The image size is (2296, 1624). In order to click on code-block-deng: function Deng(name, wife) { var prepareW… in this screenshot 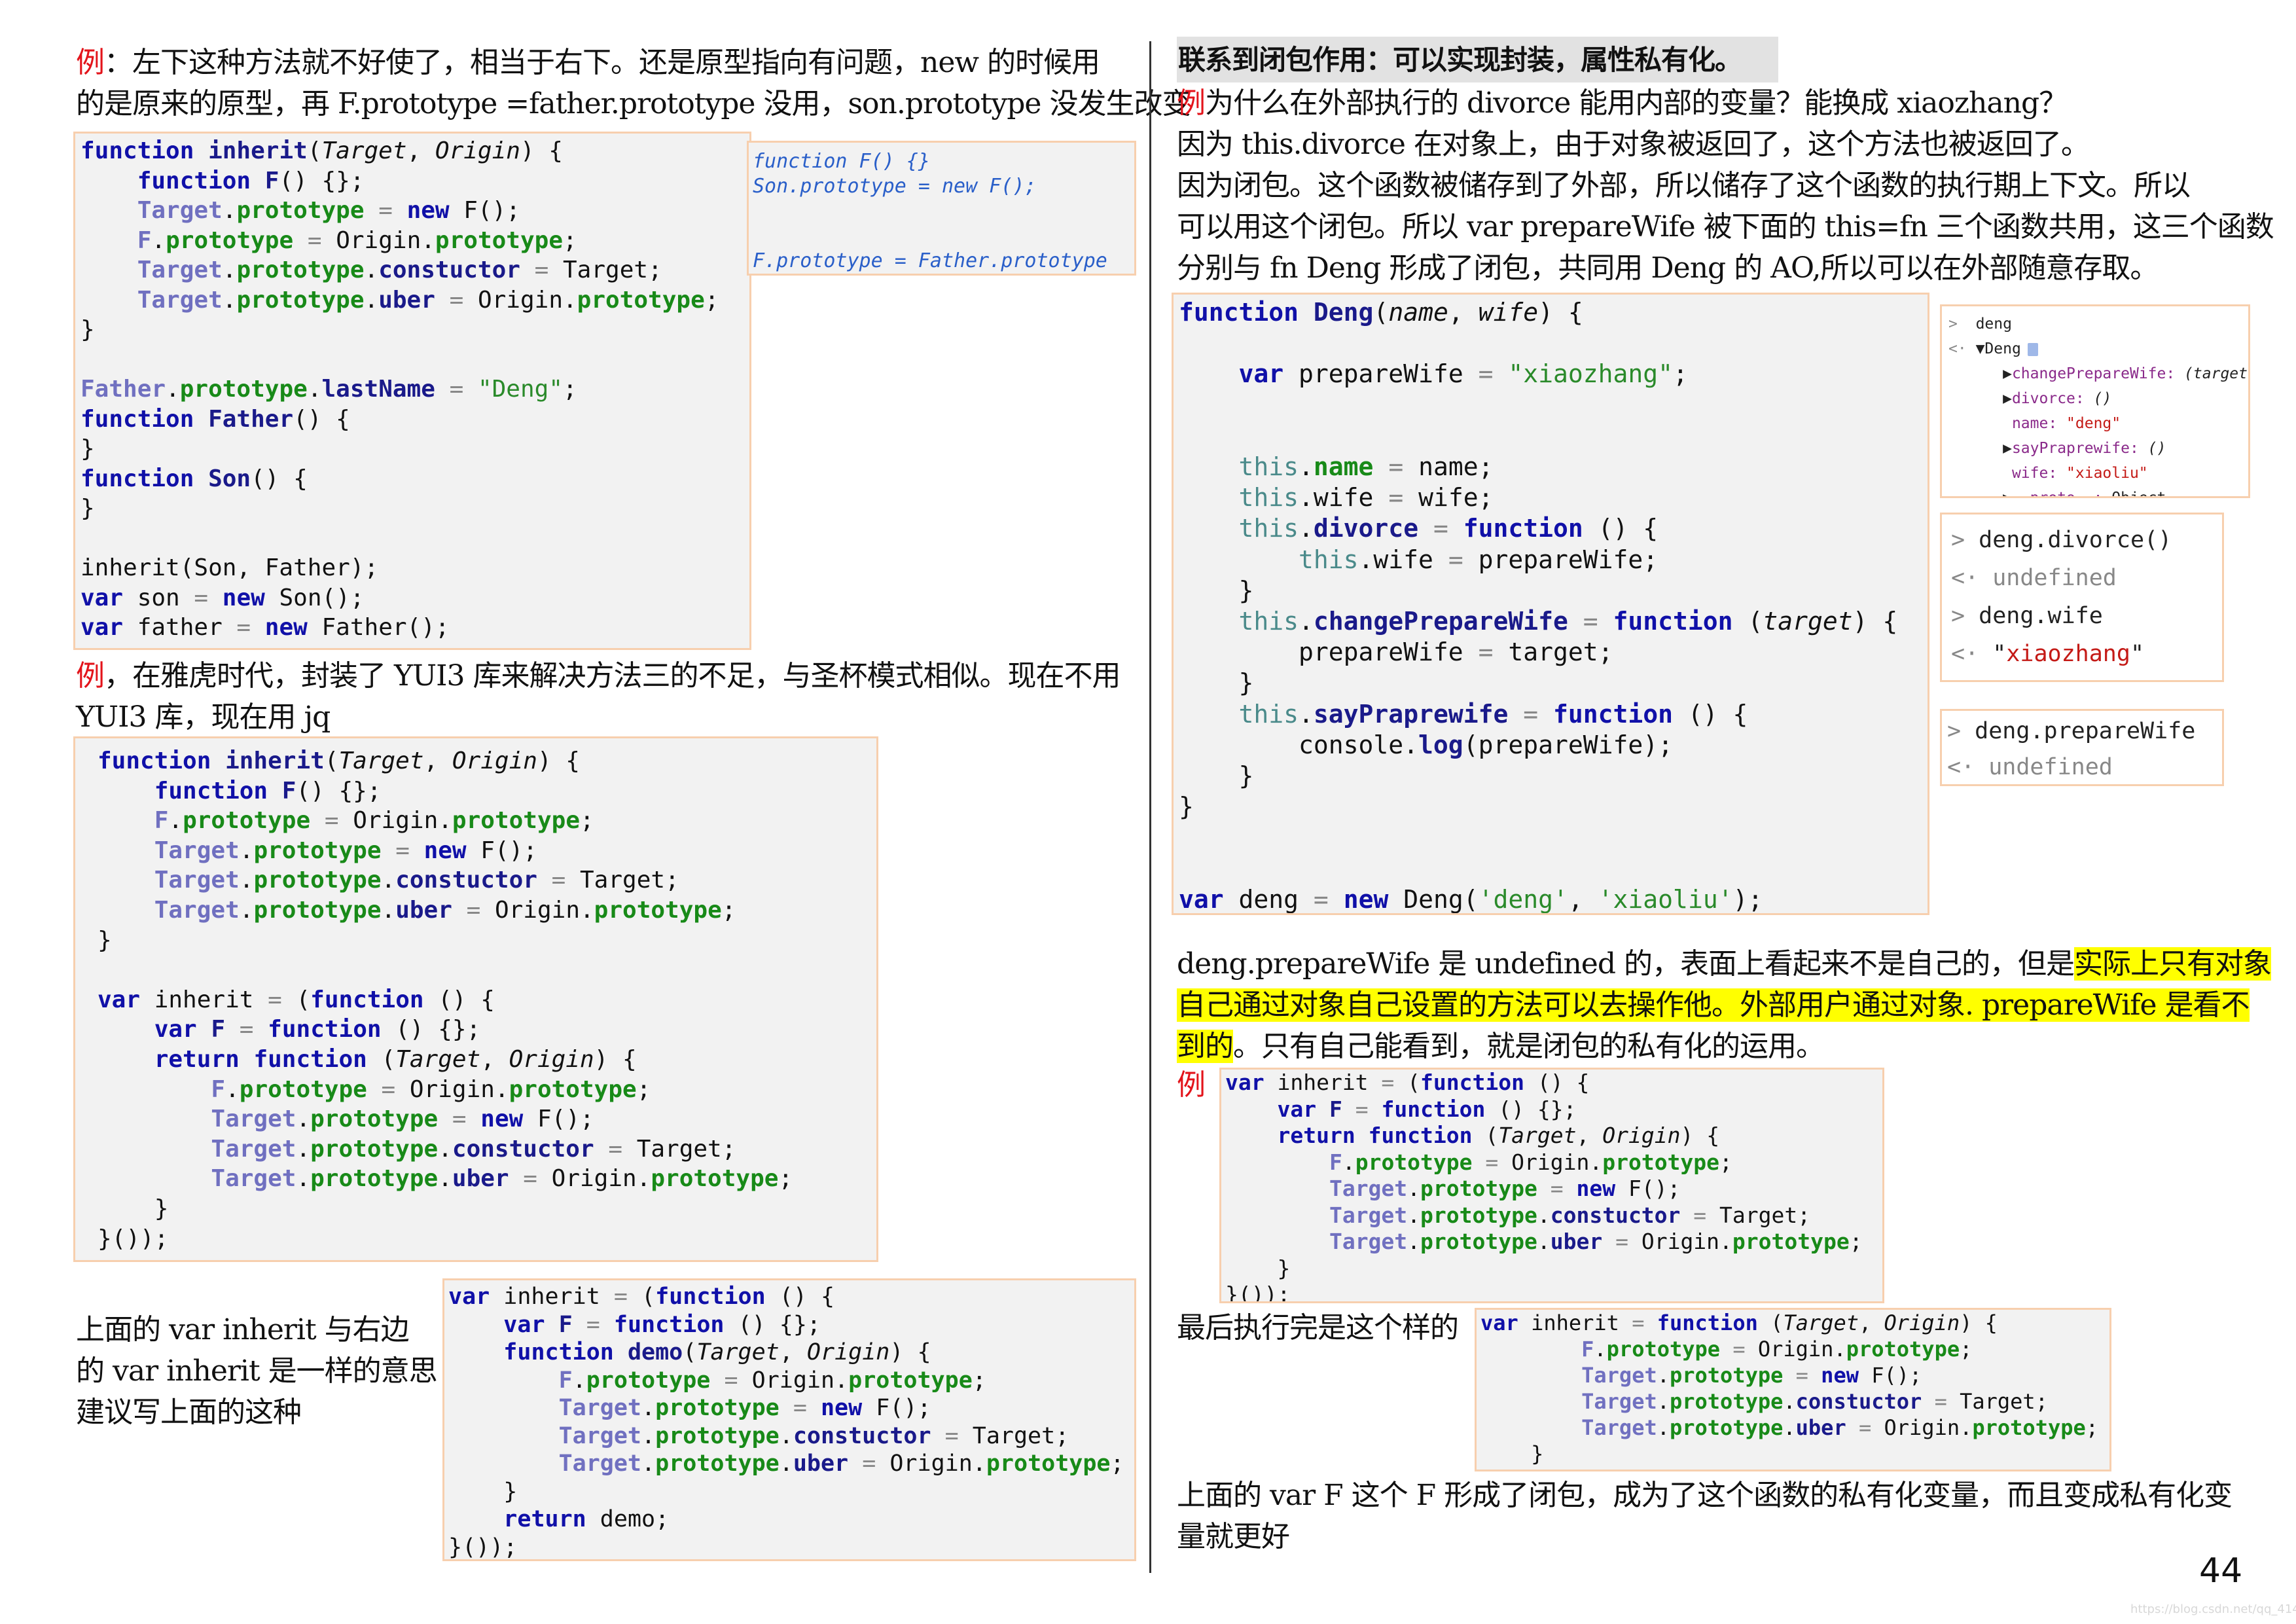, I will do `click(1550, 604)`.